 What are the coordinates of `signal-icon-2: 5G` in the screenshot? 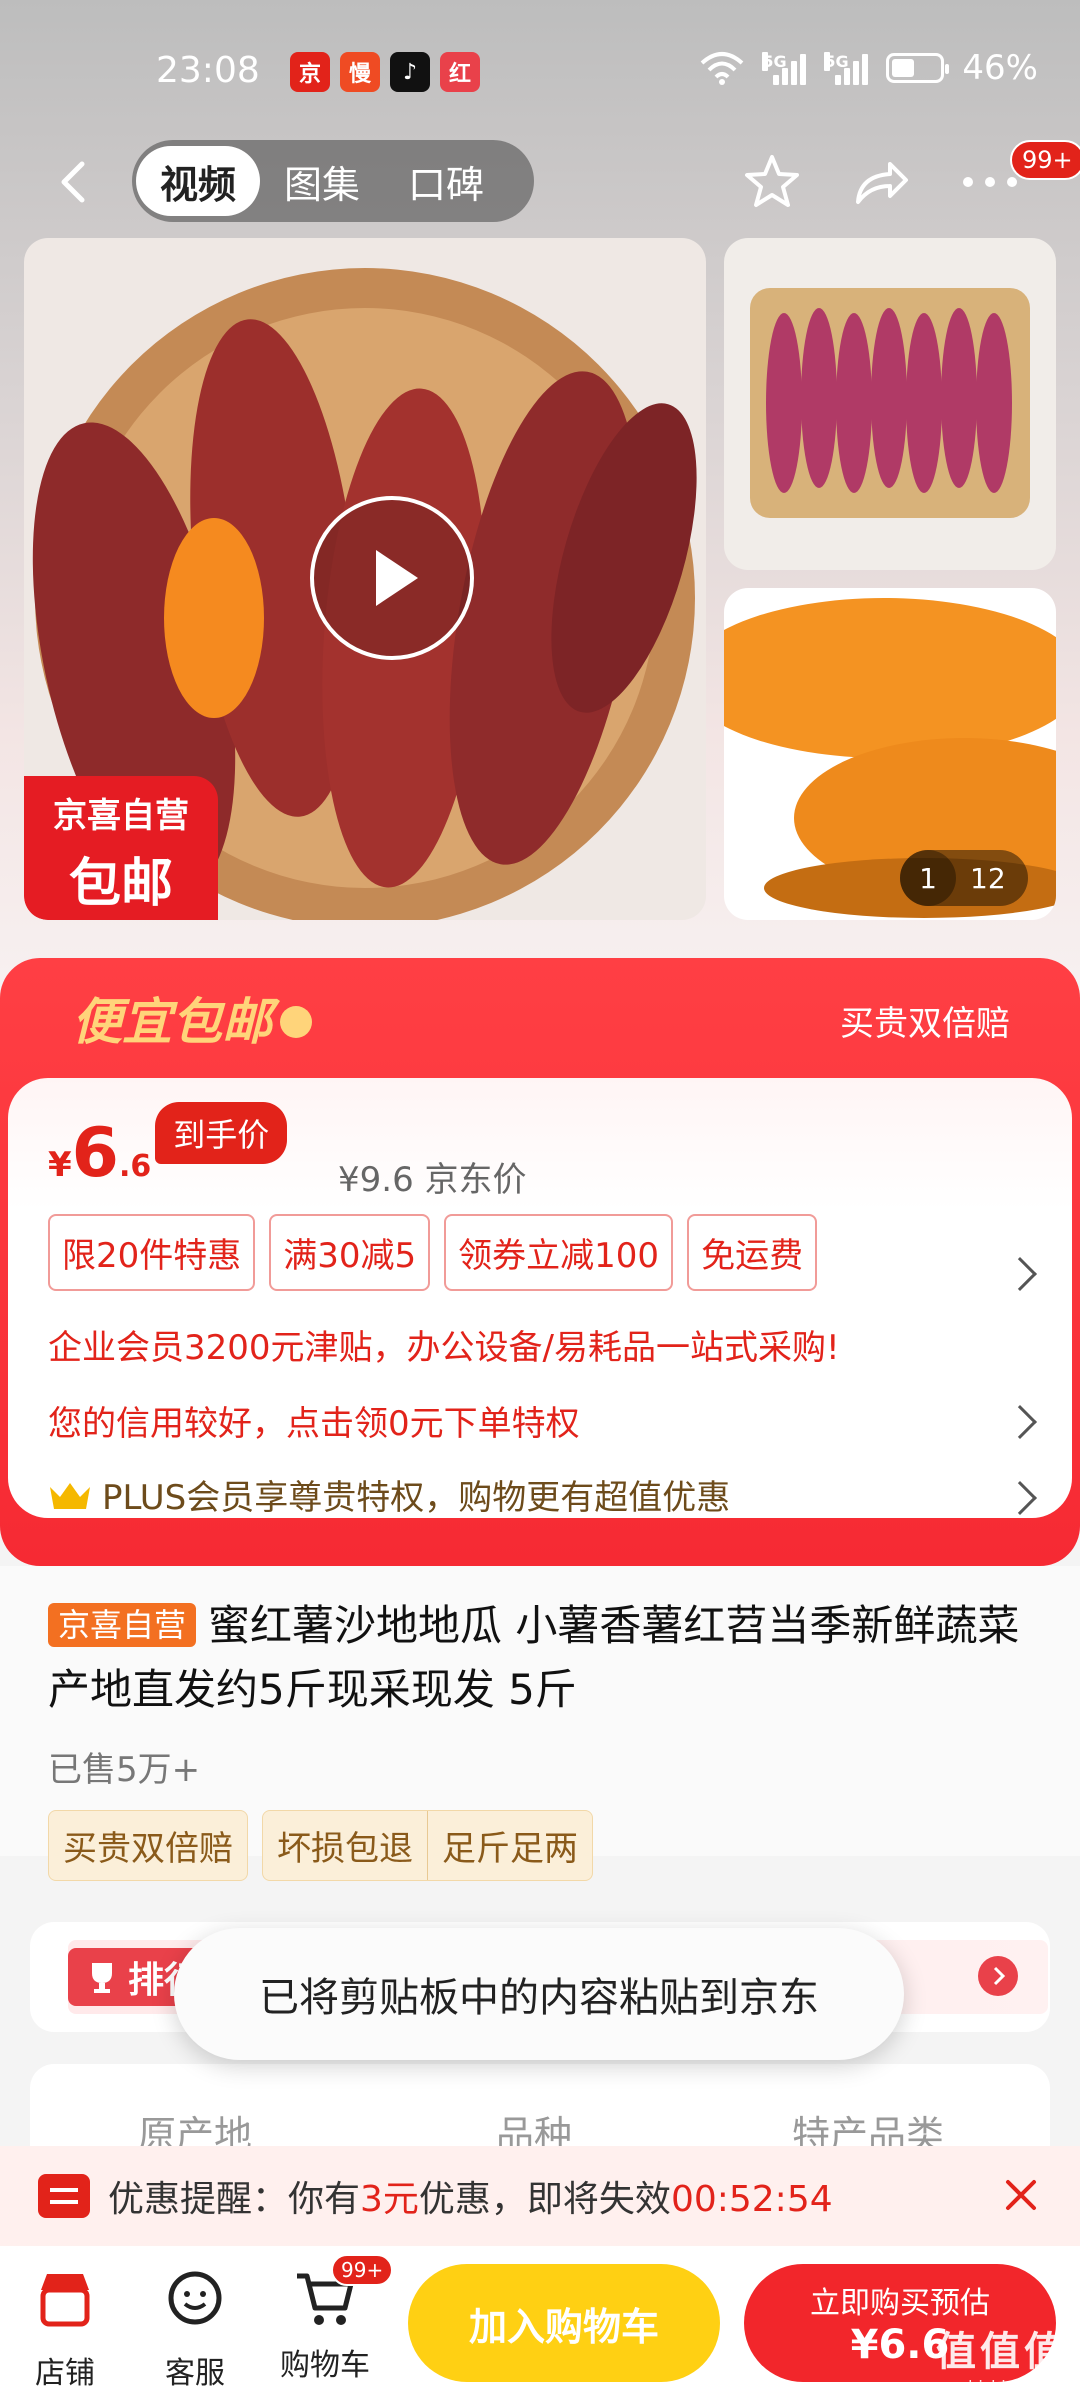 It's located at (846, 68).